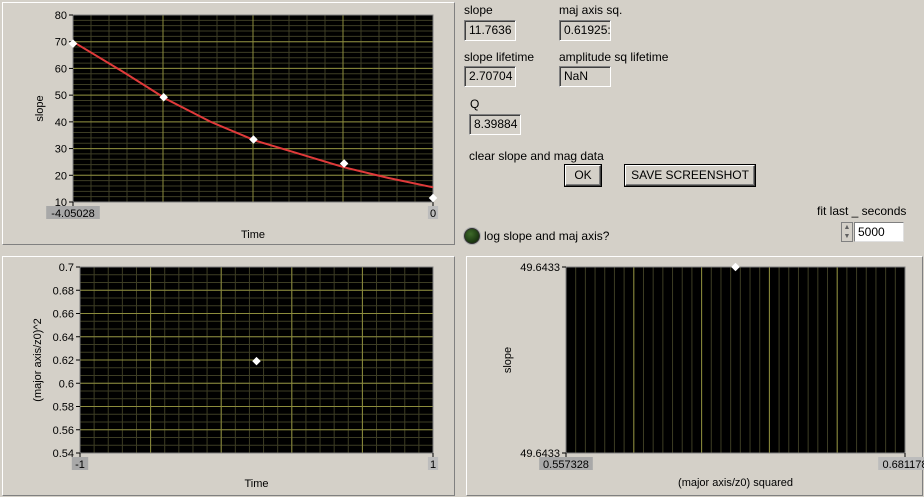 The image size is (924, 497). I want to click on x-tick-label: 0.557328, so click(566, 465).